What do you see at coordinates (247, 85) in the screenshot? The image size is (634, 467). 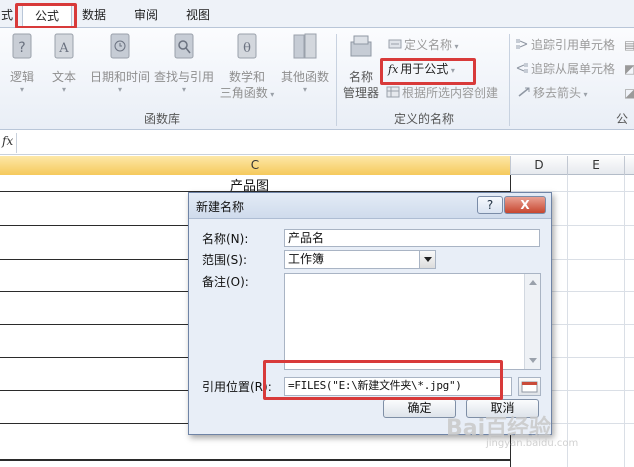 I see `math-label: 数学和 三角函数 ▾` at bounding box center [247, 85].